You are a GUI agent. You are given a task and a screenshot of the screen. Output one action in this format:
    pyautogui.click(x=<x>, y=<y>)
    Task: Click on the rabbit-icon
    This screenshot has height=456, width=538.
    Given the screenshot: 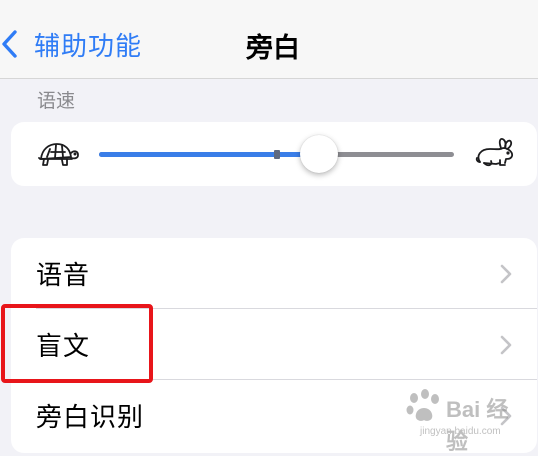 What is the action you would take?
    pyautogui.click(x=494, y=152)
    